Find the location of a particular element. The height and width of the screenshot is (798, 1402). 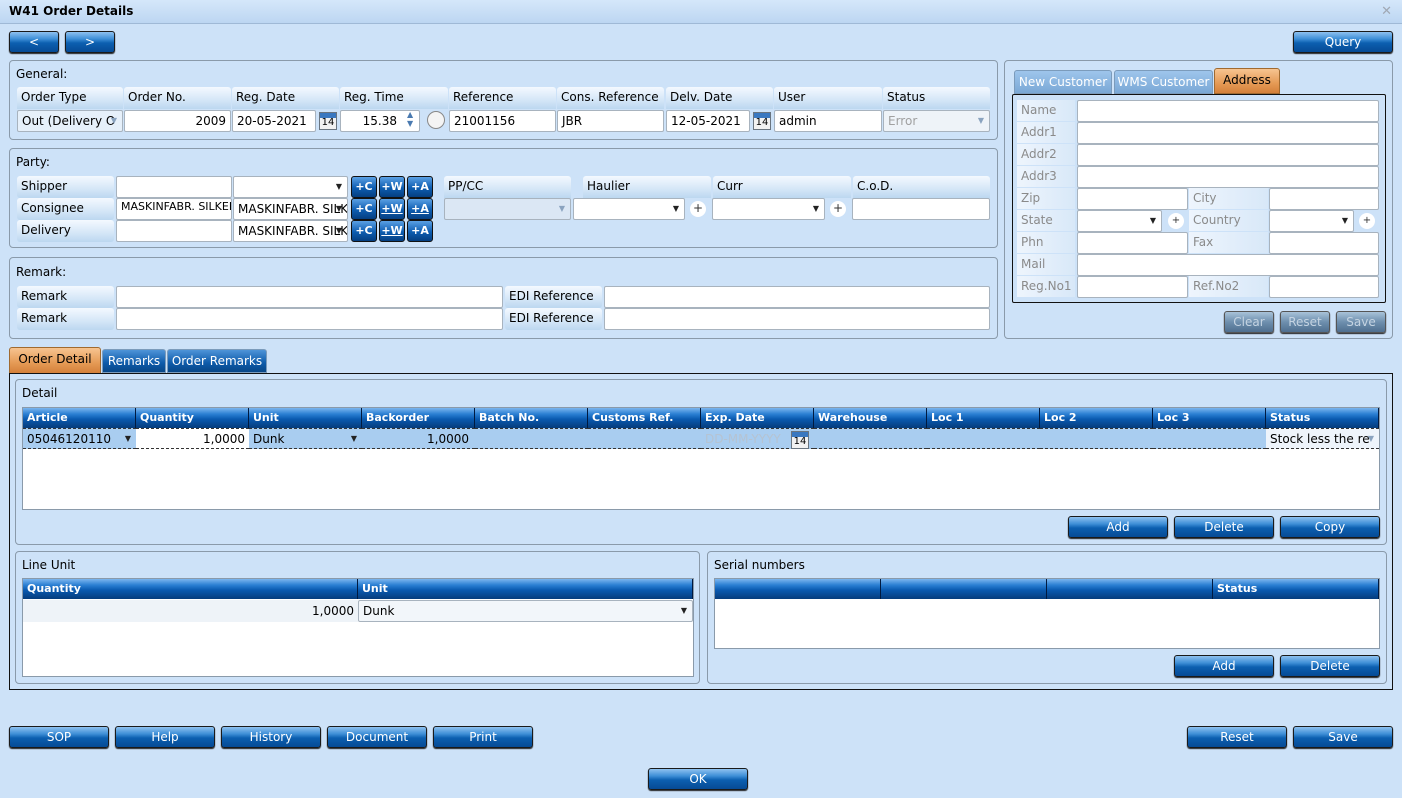

phn-field is located at coordinates (1132, 243).